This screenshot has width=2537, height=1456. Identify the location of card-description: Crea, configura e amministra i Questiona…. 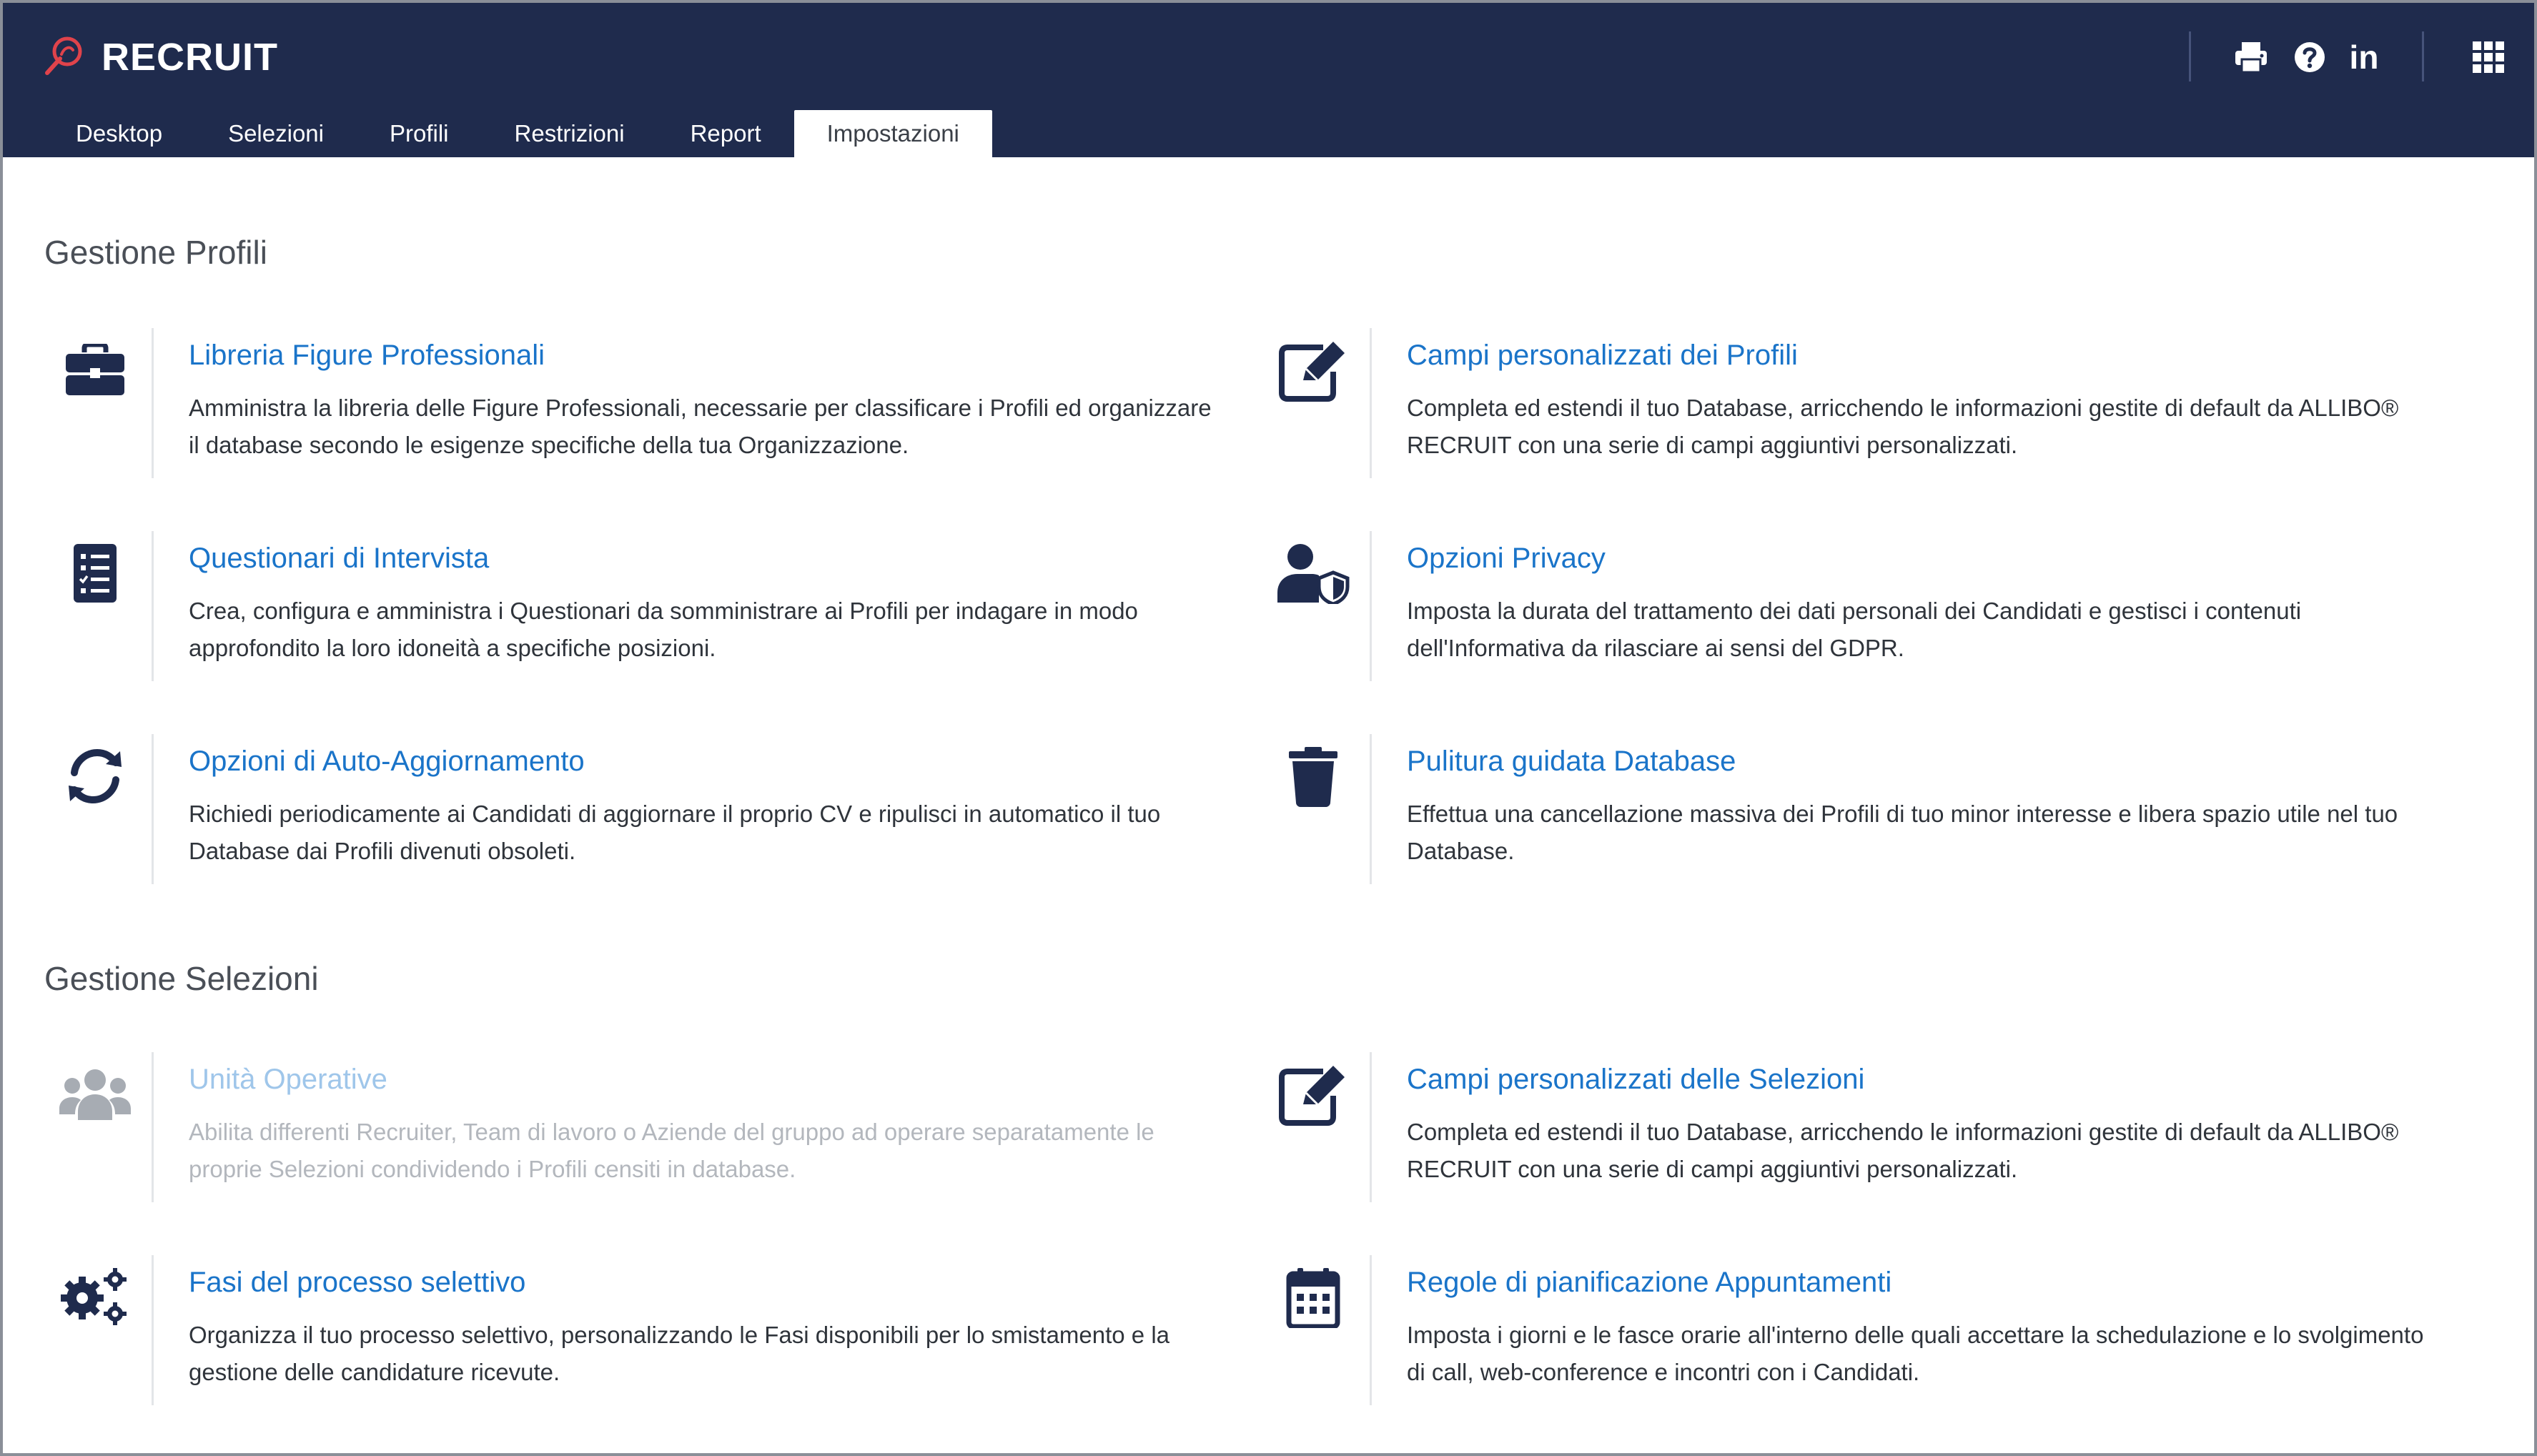
(663, 629).